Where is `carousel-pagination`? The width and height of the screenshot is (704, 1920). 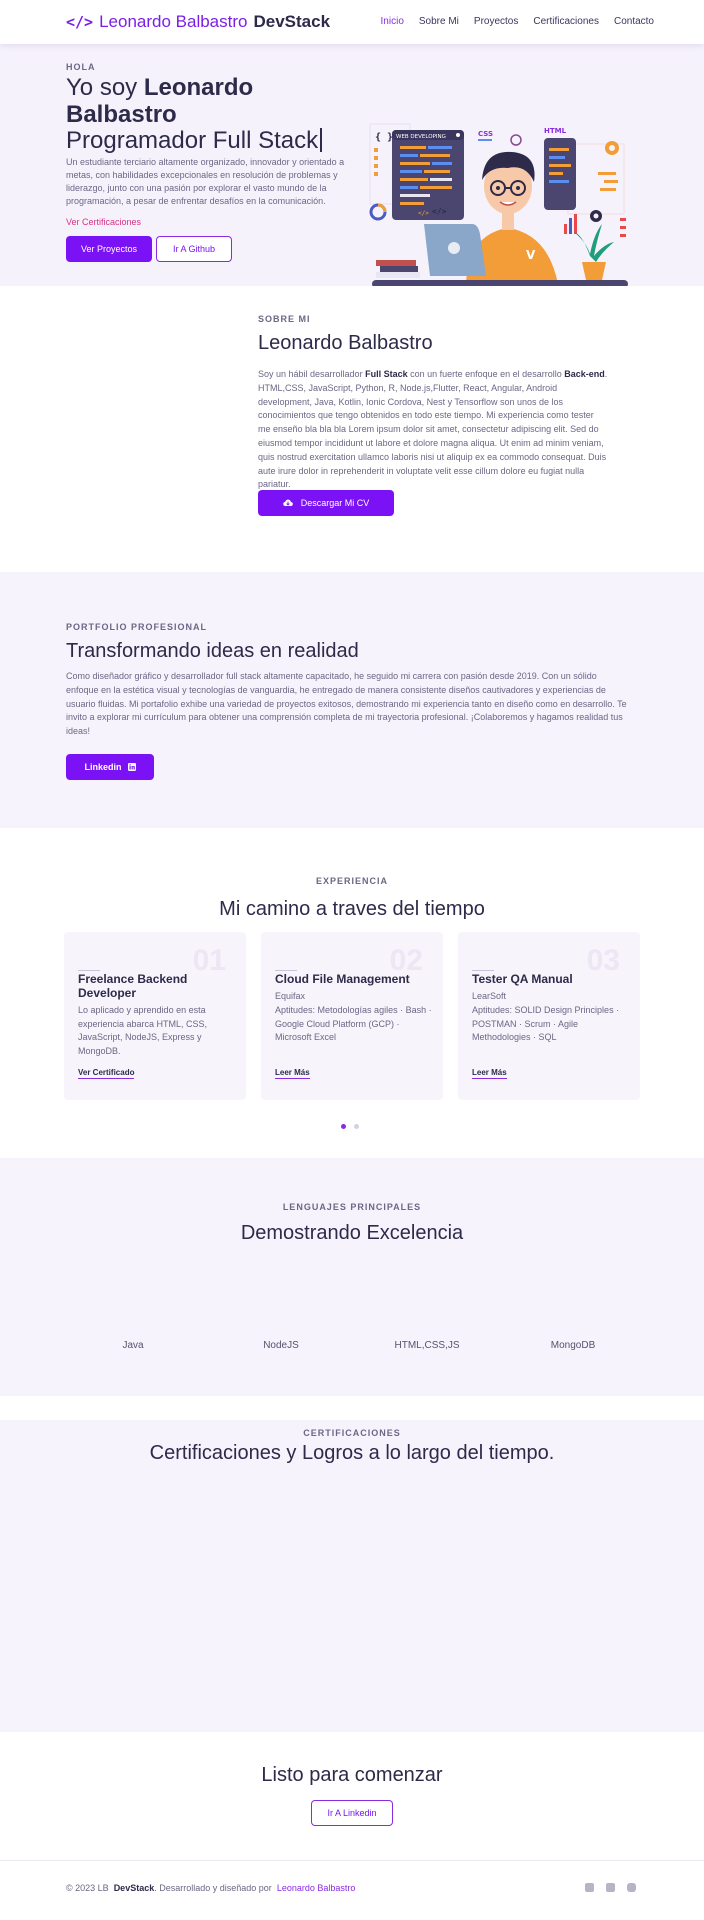 carousel-pagination is located at coordinates (350, 1126).